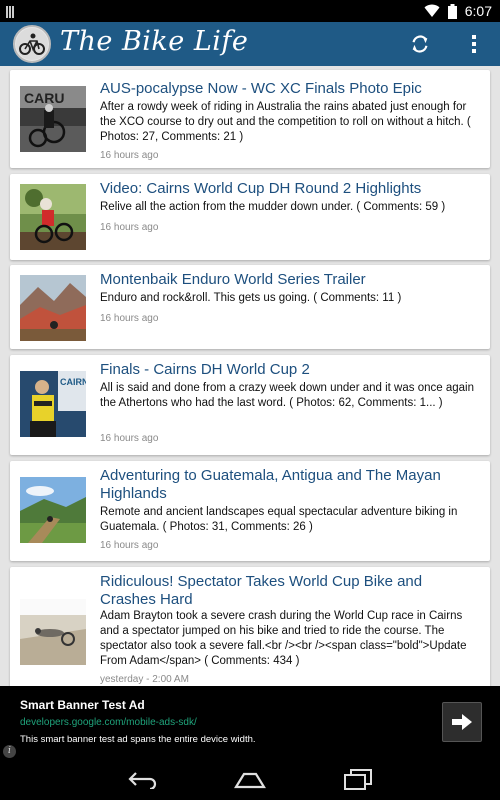  Describe the element at coordinates (432, 10) in the screenshot. I see `wifi-icon` at that location.